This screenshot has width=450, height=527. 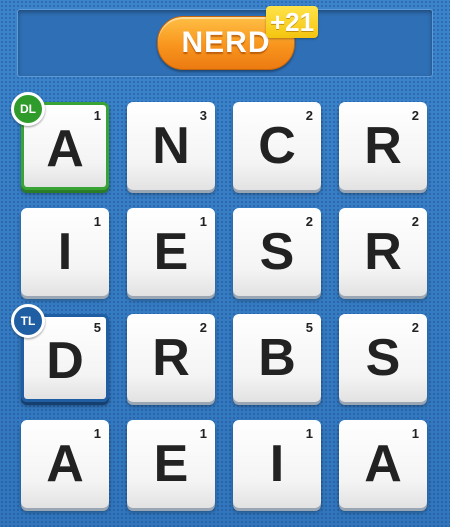 What do you see at coordinates (28, 321) in the screenshot?
I see `triple-letter-badge: TL` at bounding box center [28, 321].